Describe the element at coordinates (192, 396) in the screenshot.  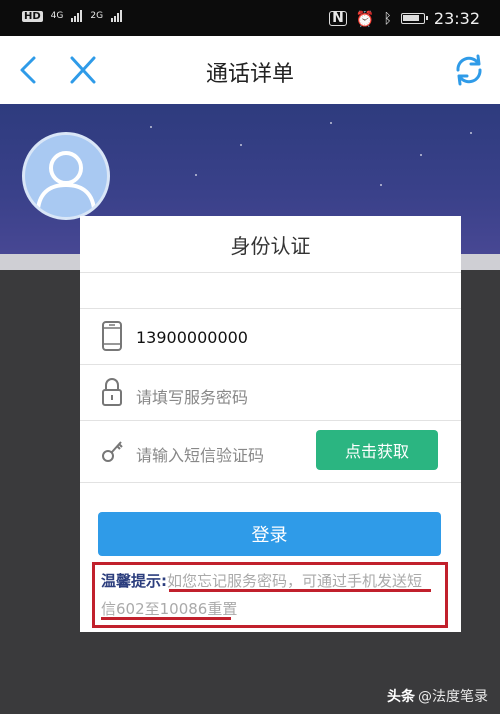
I see `password-input: 请填写服务密码` at that location.